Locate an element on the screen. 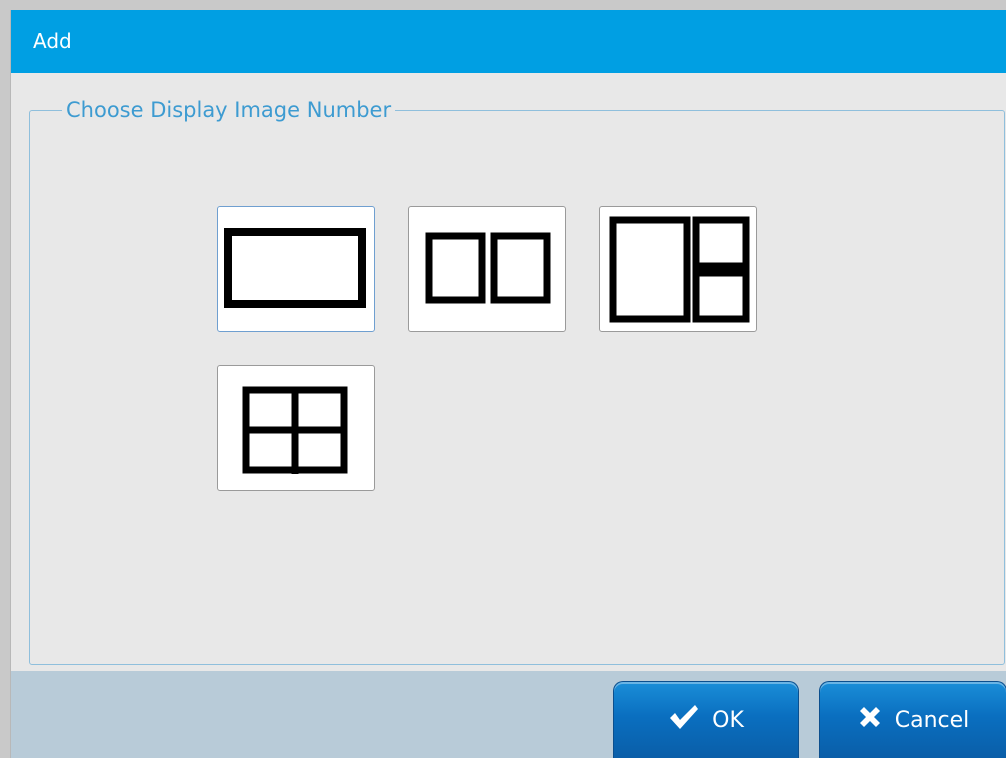  ok-button-label: OK is located at coordinates (728, 720).